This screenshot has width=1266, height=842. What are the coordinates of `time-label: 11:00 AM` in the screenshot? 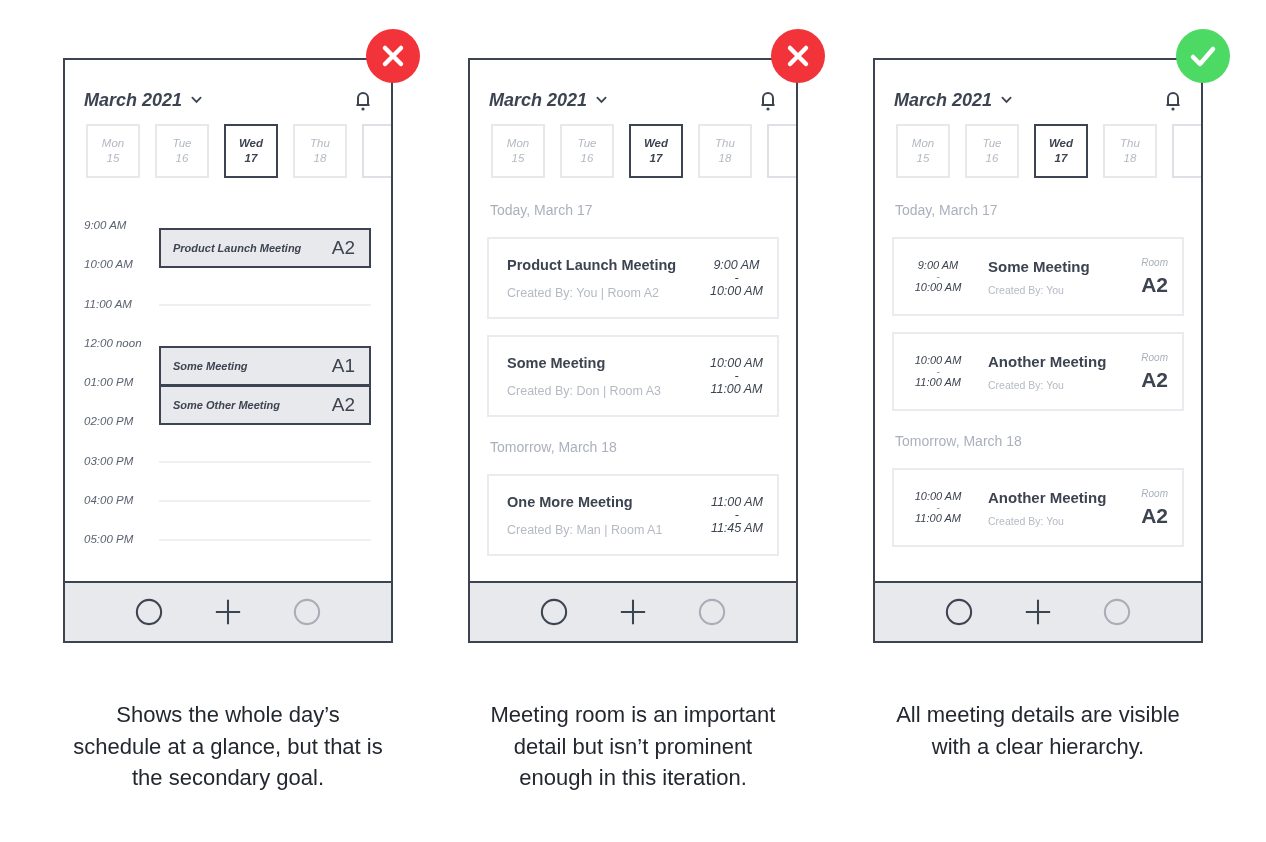 It's located at (108, 304).